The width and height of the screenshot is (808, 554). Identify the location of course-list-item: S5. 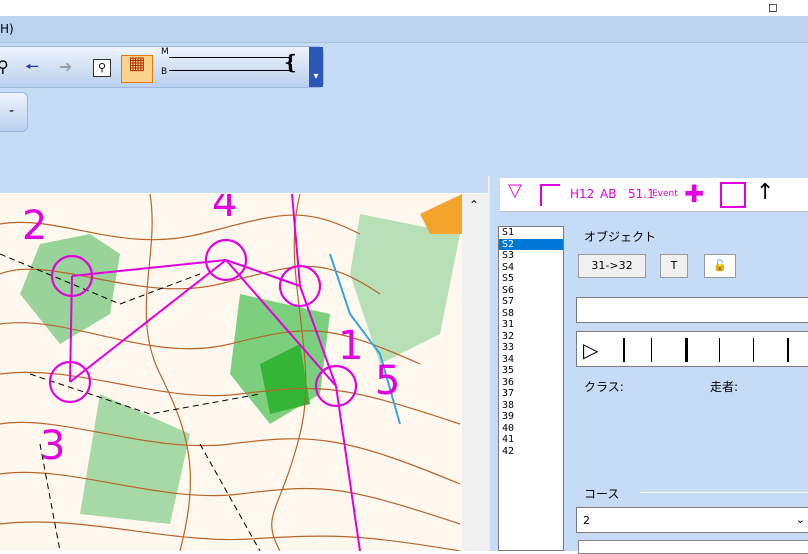
(531, 279).